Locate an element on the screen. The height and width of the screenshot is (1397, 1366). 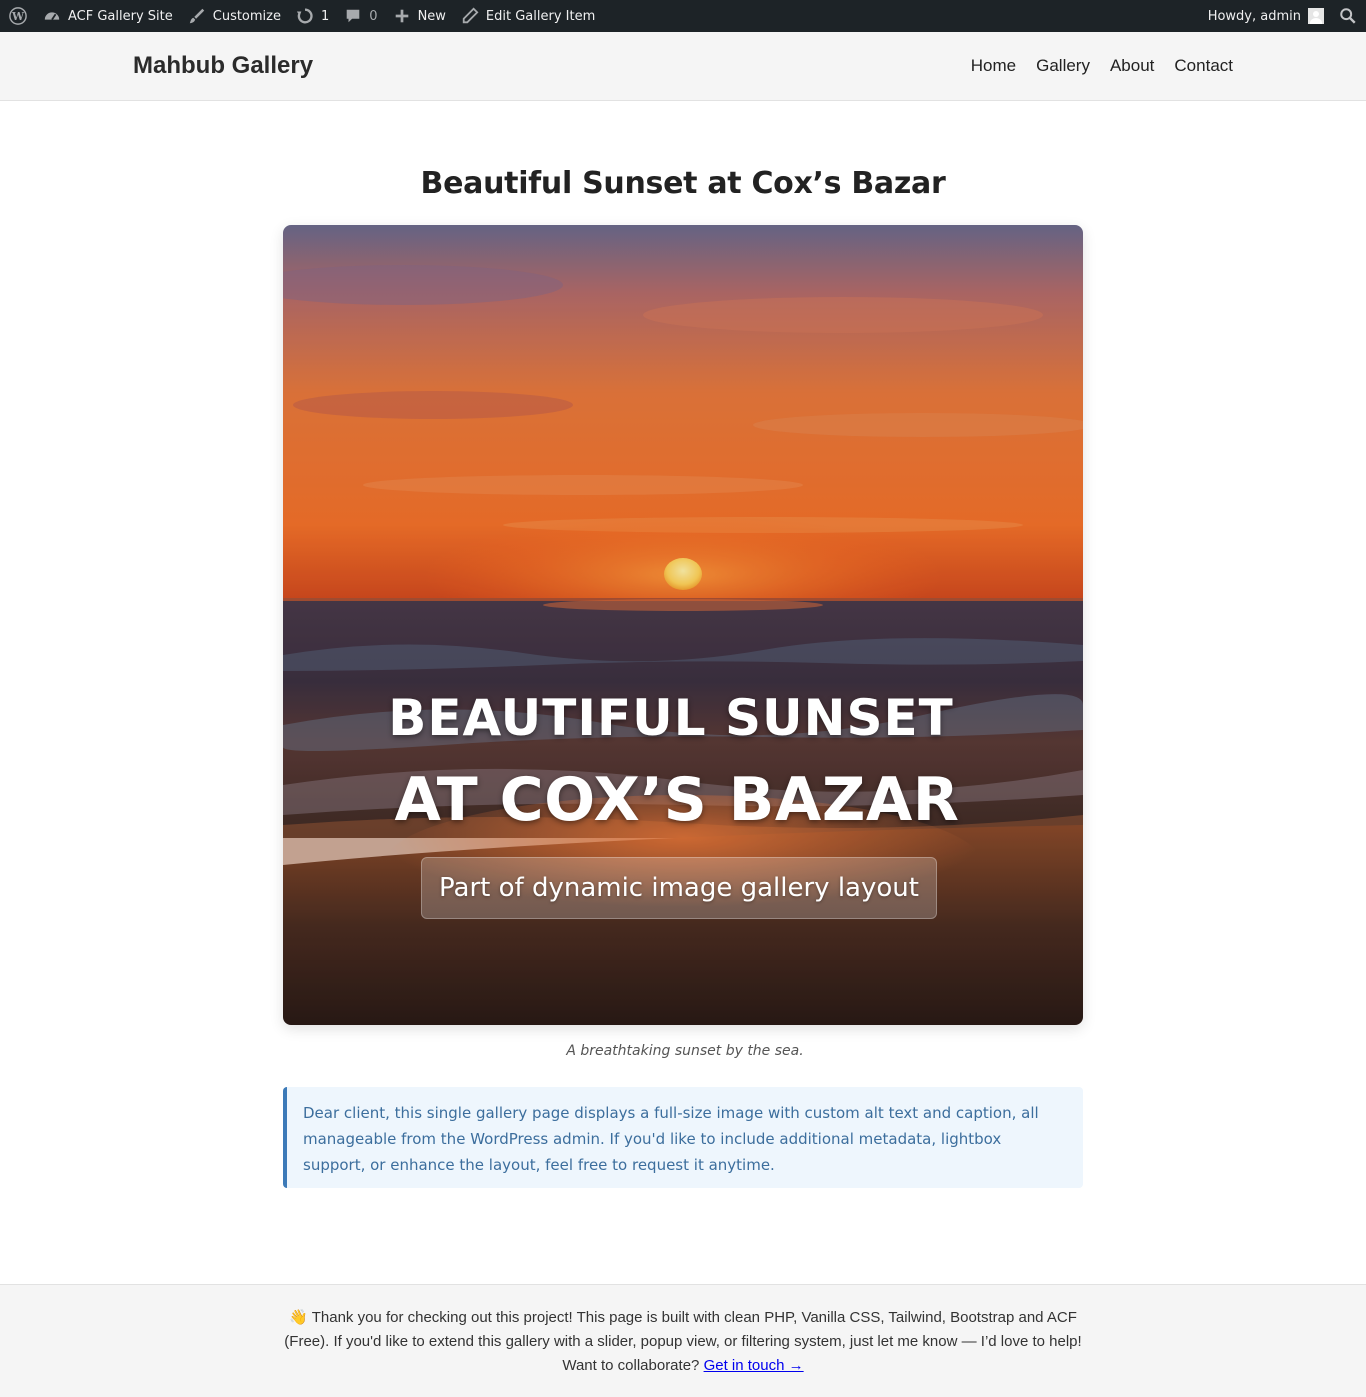
page-title: Beautiful Sunset at Cox’s Bazar is located at coordinates (683, 183).